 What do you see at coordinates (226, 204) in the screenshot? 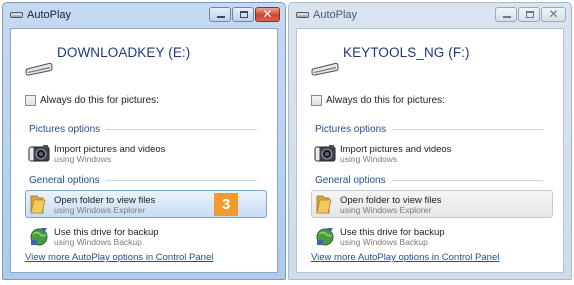
I see `step-callout-badge: 3` at bounding box center [226, 204].